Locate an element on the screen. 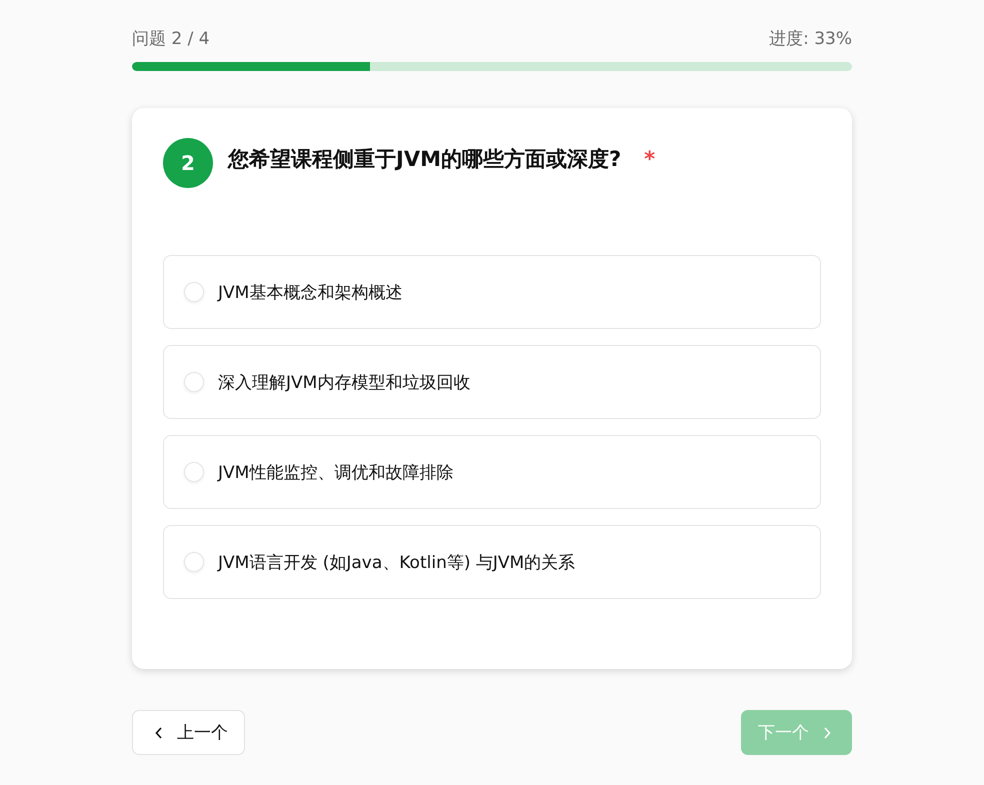 The height and width of the screenshot is (785, 984). option-item: JVM性能监控、调优和故障排除 is located at coordinates (492, 472).